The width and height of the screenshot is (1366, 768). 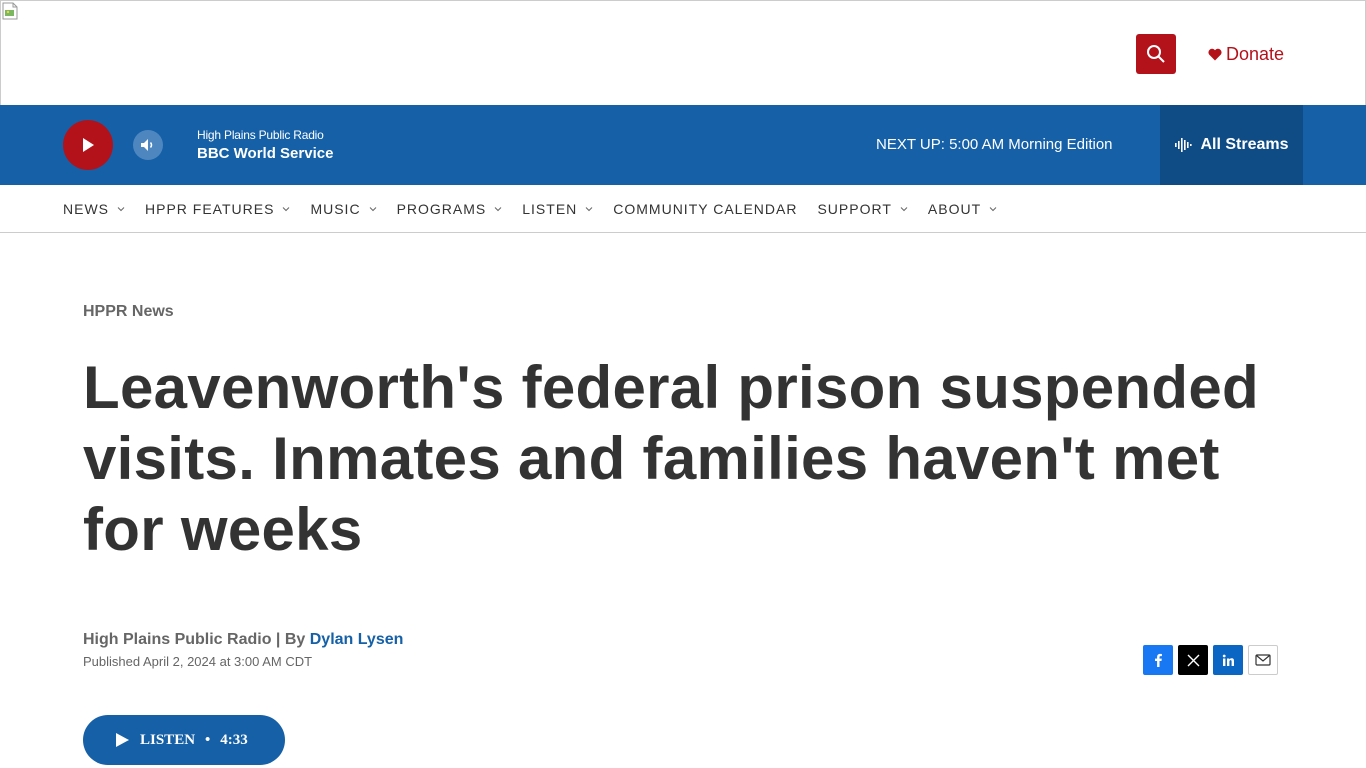 I want to click on search-button, so click(x=1156, y=54).